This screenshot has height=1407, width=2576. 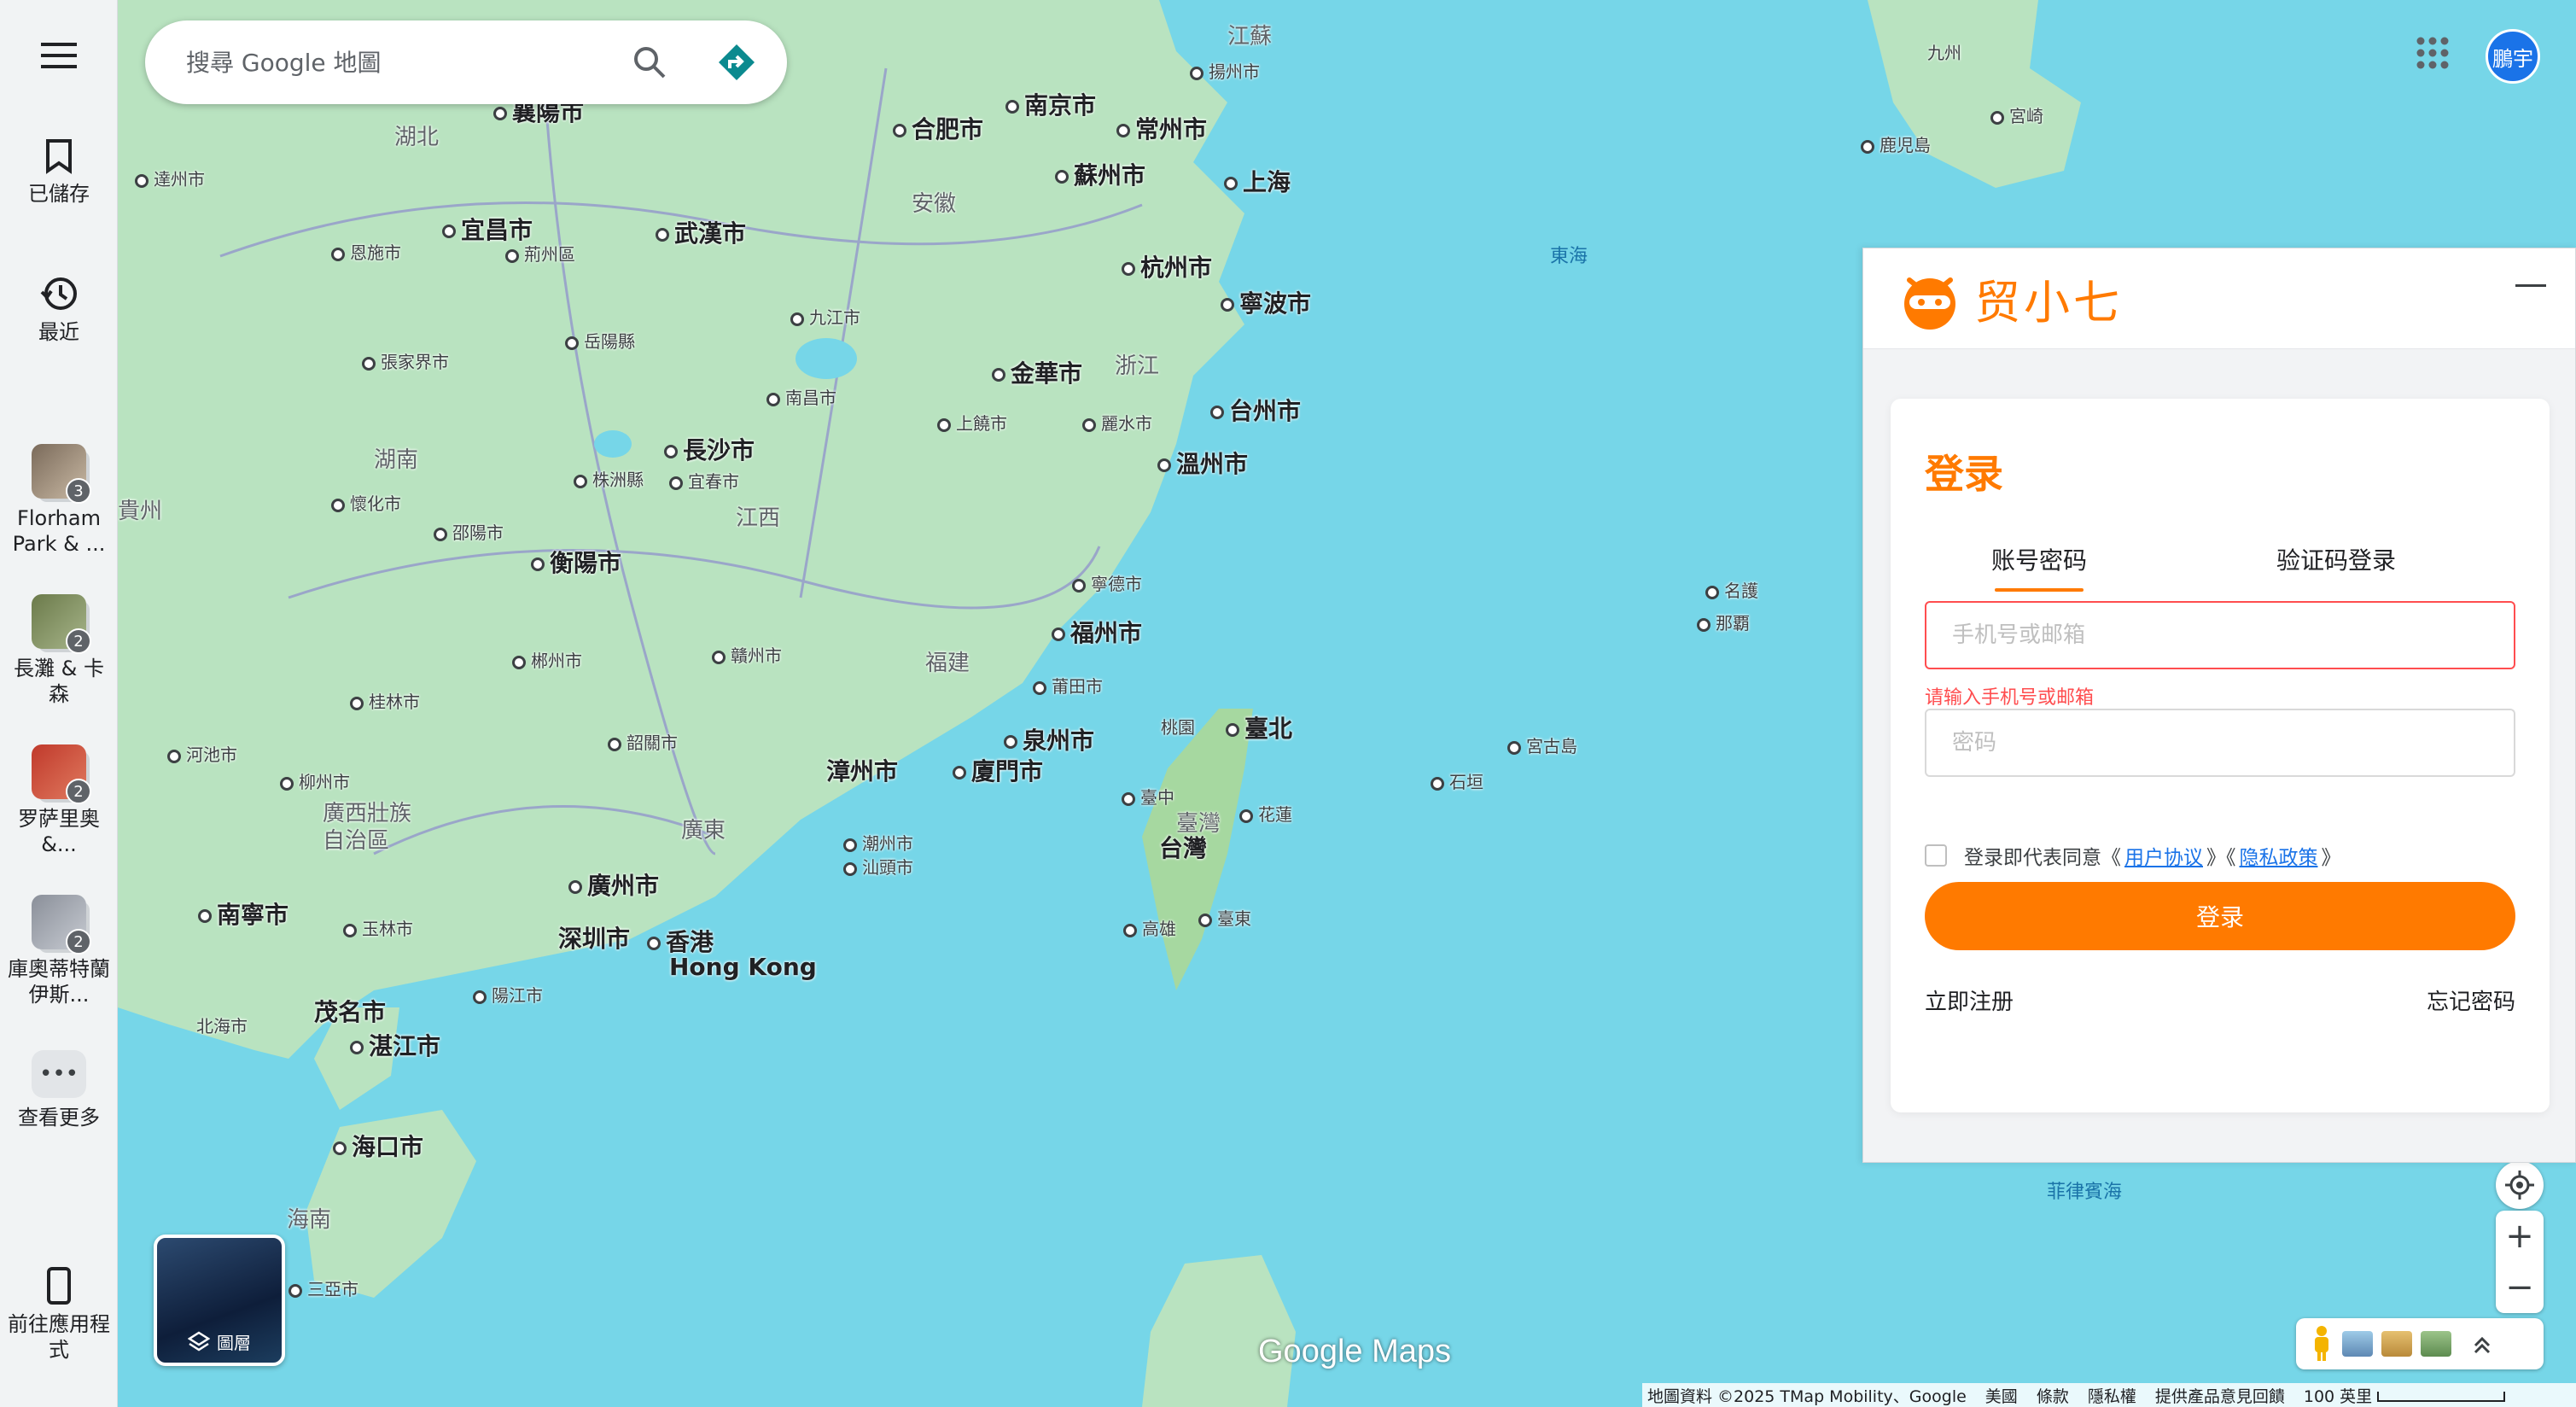 I want to click on terrain-thumbnail, so click(x=2357, y=1344).